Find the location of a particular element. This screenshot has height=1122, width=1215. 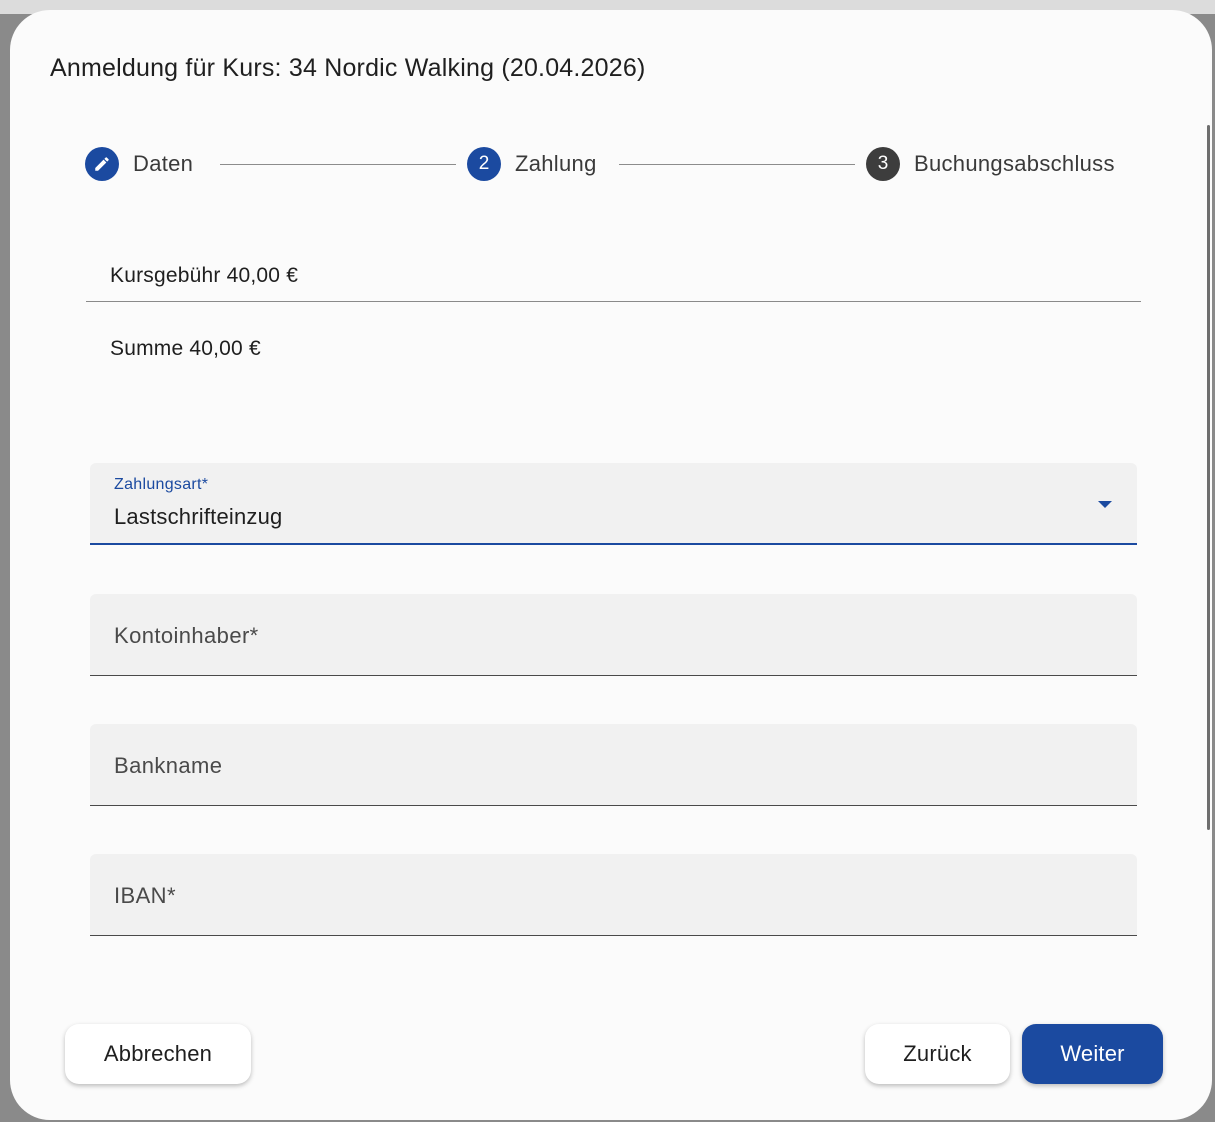

dropdown-arrow-icon is located at coordinates (1105, 504).